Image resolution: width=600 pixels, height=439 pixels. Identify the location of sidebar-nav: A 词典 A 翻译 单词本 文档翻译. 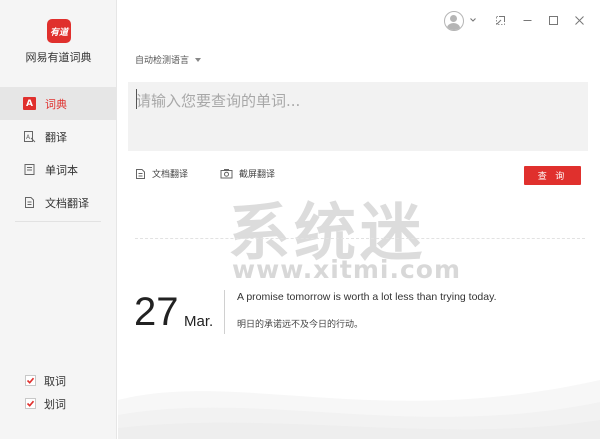
(58, 153).